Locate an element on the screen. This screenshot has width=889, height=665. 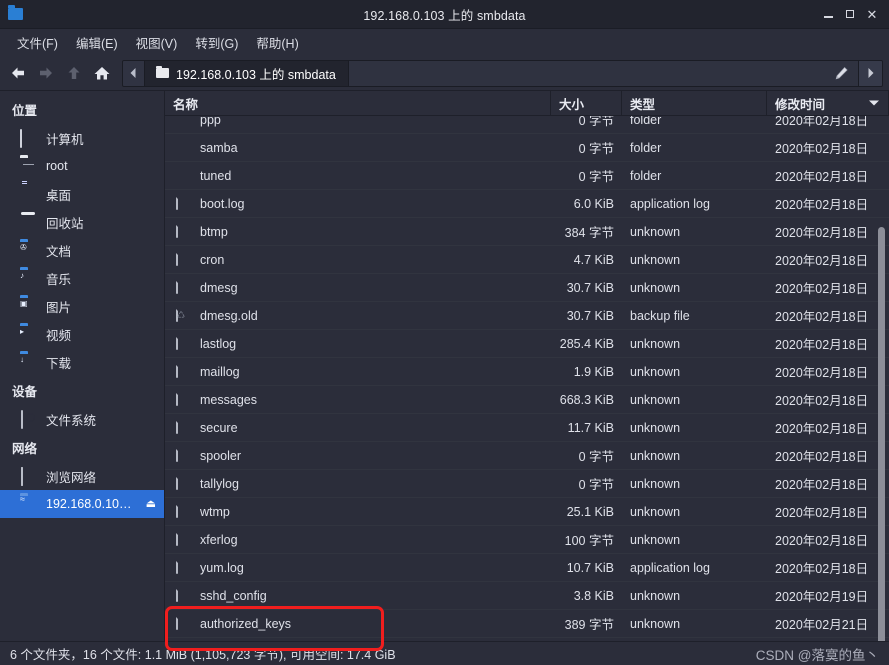
sidebar-item-label: 文件系统 is located at coordinates (71, 420).